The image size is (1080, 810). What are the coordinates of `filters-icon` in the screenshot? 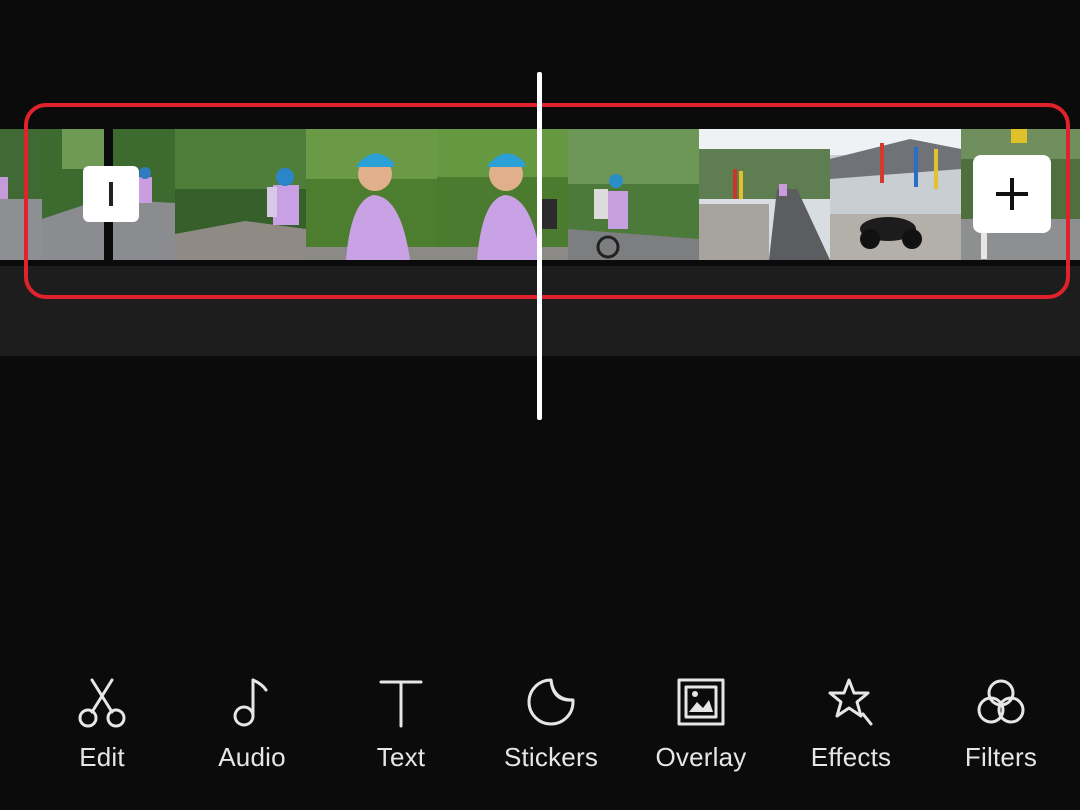 It's located at (1001, 702).